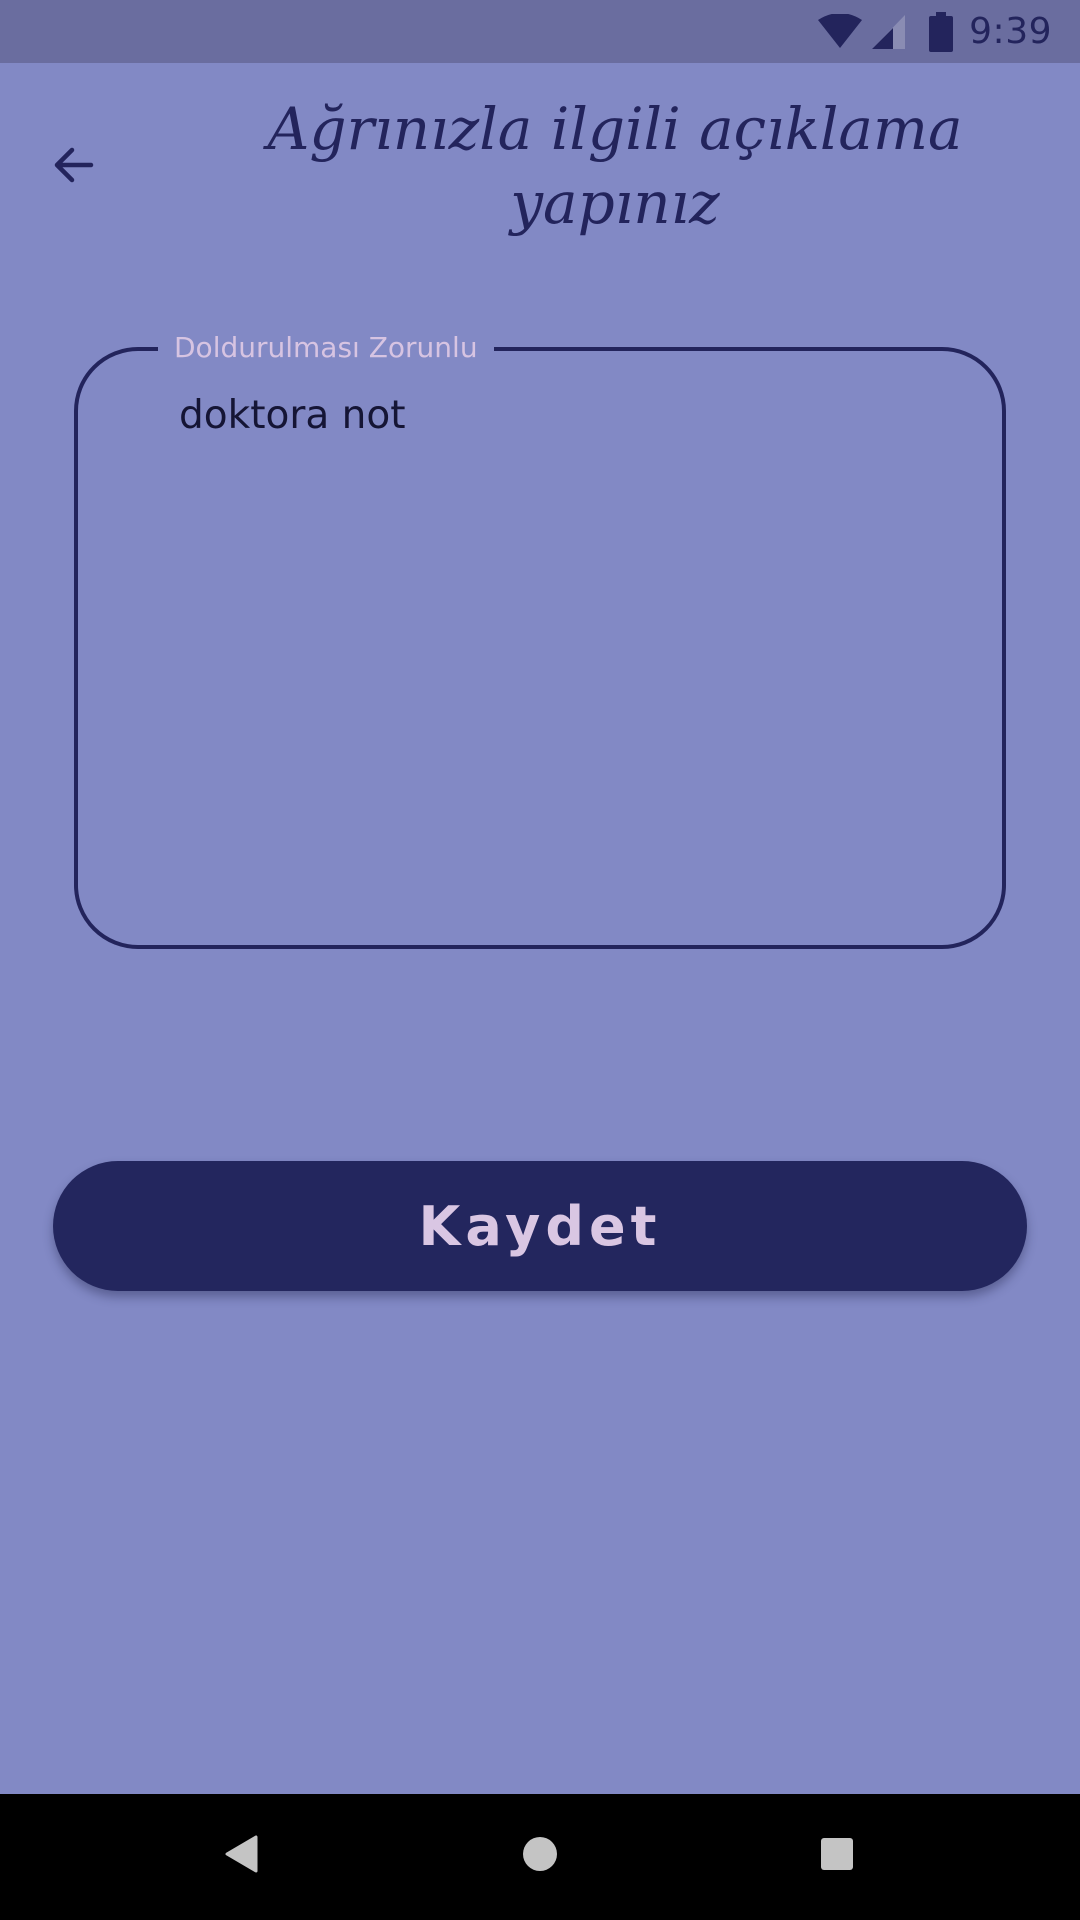  I want to click on nav-home-button, so click(540, 1856).